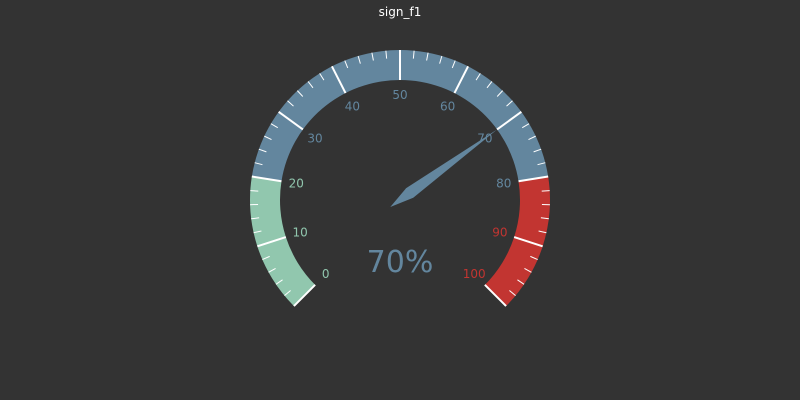 The image size is (800, 400). I want to click on gauge-tick-label: 50, so click(399, 95).